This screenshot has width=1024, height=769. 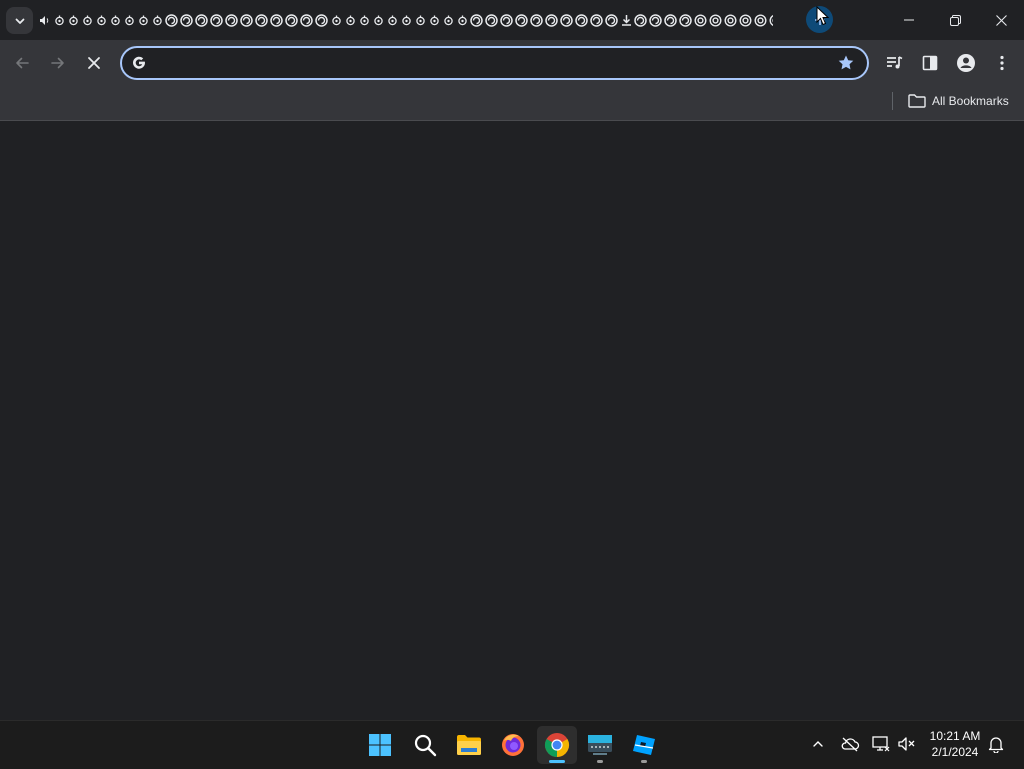 I want to click on firefox-button, so click(x=513, y=745).